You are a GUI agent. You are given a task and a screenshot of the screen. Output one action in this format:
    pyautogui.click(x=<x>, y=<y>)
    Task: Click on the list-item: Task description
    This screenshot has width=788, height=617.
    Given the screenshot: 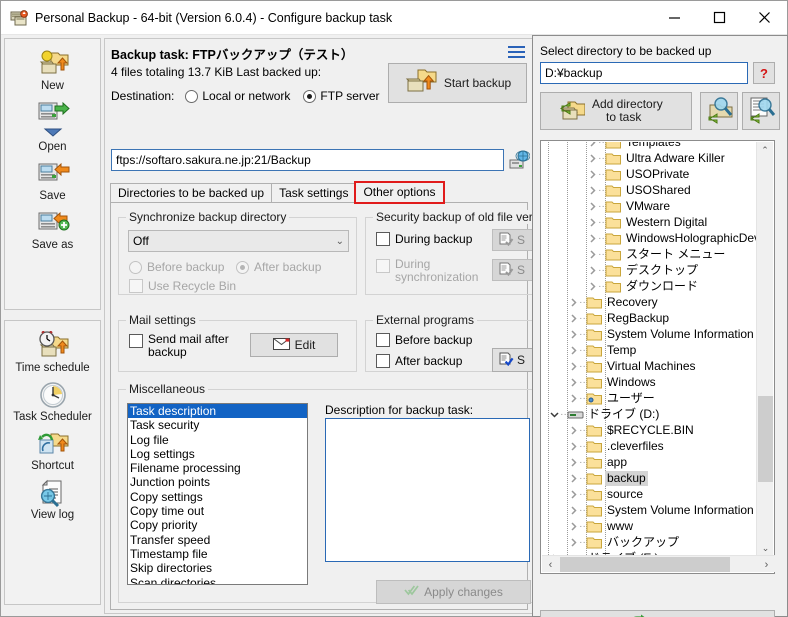 What is the action you would take?
    pyautogui.click(x=217, y=411)
    